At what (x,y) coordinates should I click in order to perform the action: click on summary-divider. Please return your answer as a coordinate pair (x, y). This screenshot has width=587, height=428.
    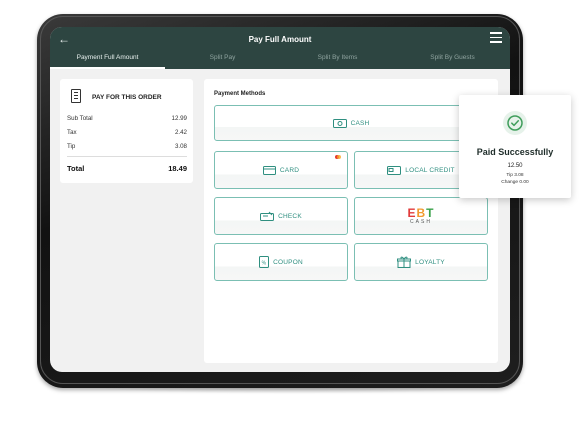
    Looking at the image, I should click on (127, 156).